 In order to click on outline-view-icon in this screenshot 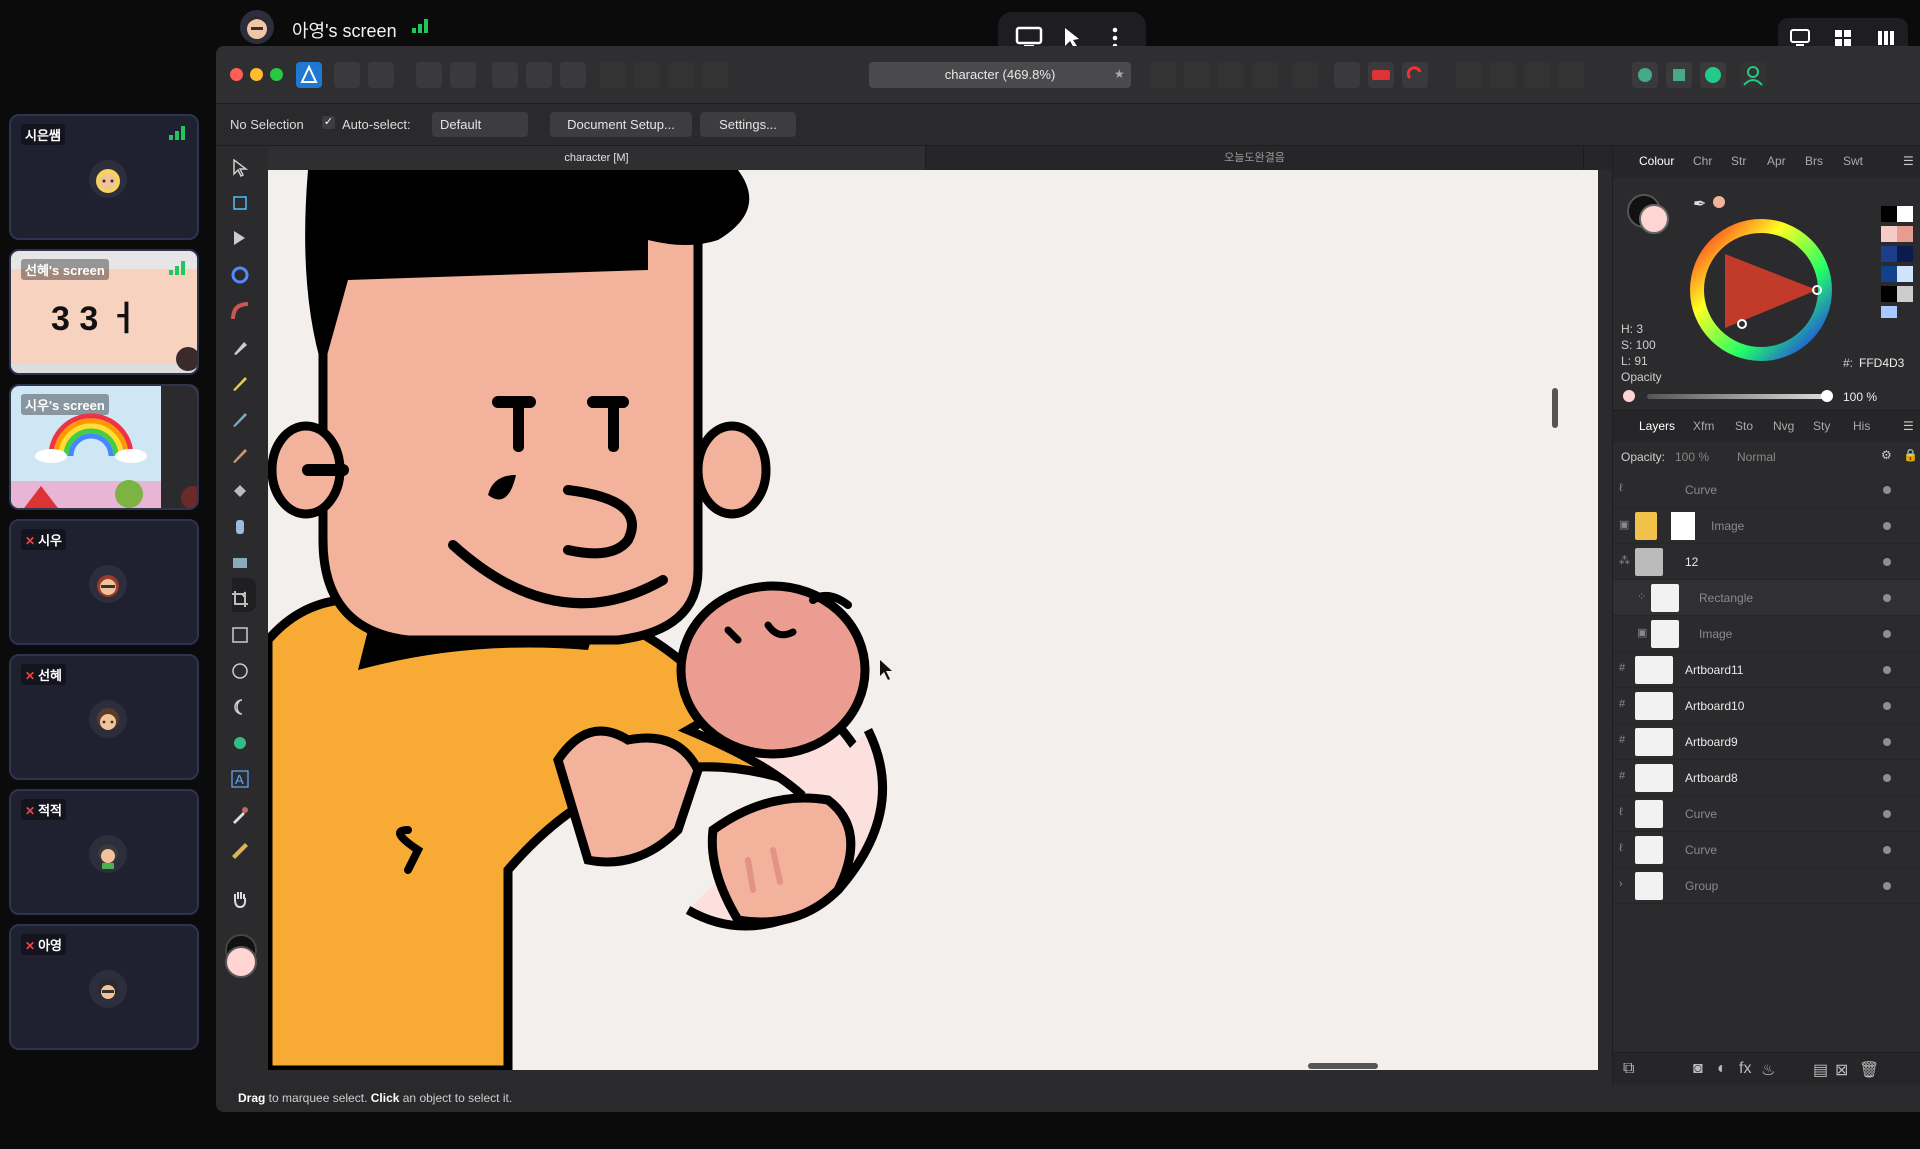, I will do `click(573, 75)`.